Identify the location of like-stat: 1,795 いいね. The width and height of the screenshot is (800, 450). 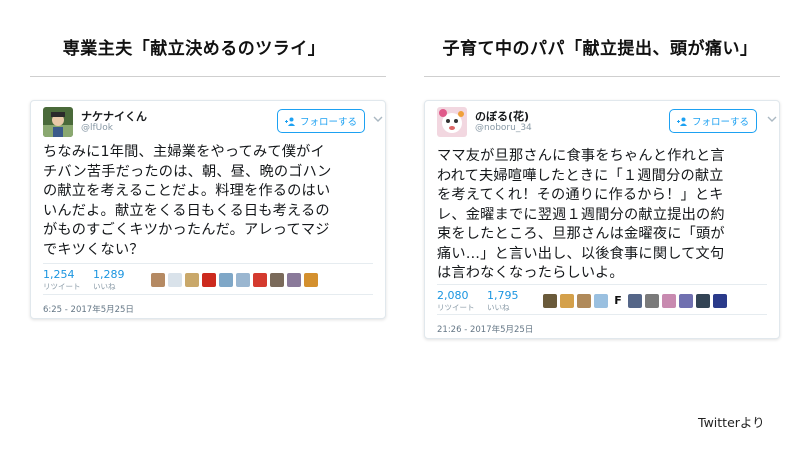
(503, 301).